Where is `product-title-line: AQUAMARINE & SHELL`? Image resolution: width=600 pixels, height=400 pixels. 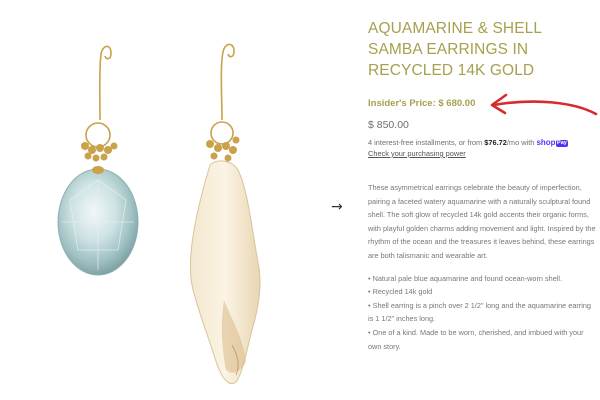 product-title-line: AQUAMARINE & SHELL is located at coordinates (455, 28).